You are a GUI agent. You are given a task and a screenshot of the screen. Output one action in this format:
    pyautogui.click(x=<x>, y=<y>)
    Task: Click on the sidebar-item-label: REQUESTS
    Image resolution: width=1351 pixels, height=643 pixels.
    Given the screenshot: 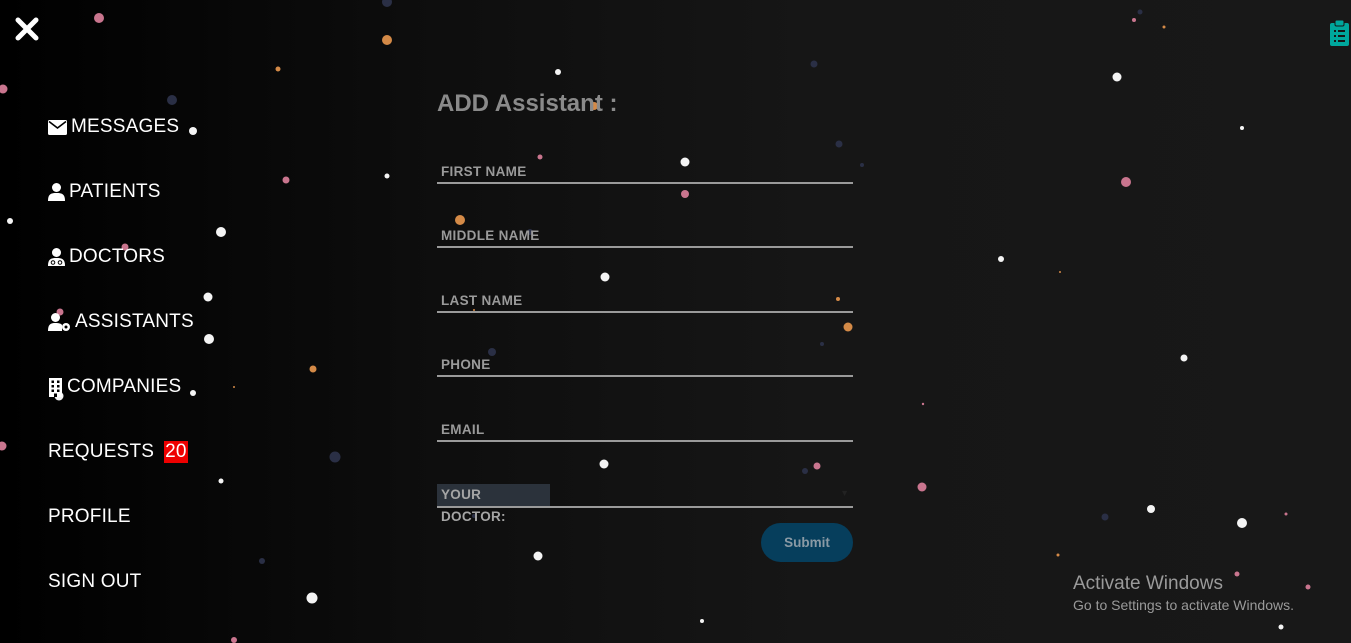 What is the action you would take?
    pyautogui.click(x=101, y=451)
    